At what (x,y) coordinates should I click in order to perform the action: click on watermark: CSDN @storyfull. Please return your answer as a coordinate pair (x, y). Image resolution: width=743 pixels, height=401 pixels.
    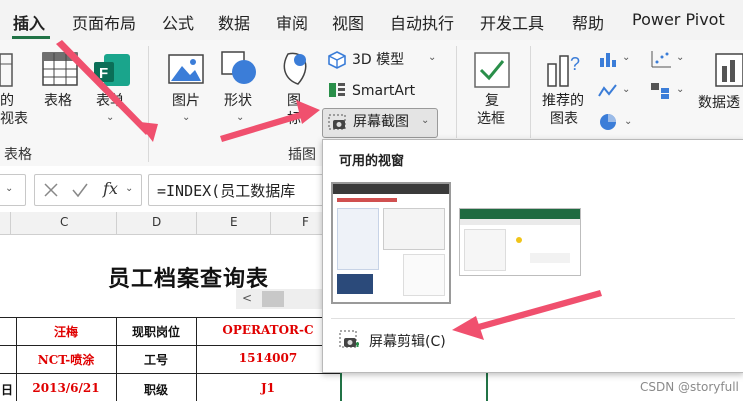
    Looking at the image, I should click on (689, 387).